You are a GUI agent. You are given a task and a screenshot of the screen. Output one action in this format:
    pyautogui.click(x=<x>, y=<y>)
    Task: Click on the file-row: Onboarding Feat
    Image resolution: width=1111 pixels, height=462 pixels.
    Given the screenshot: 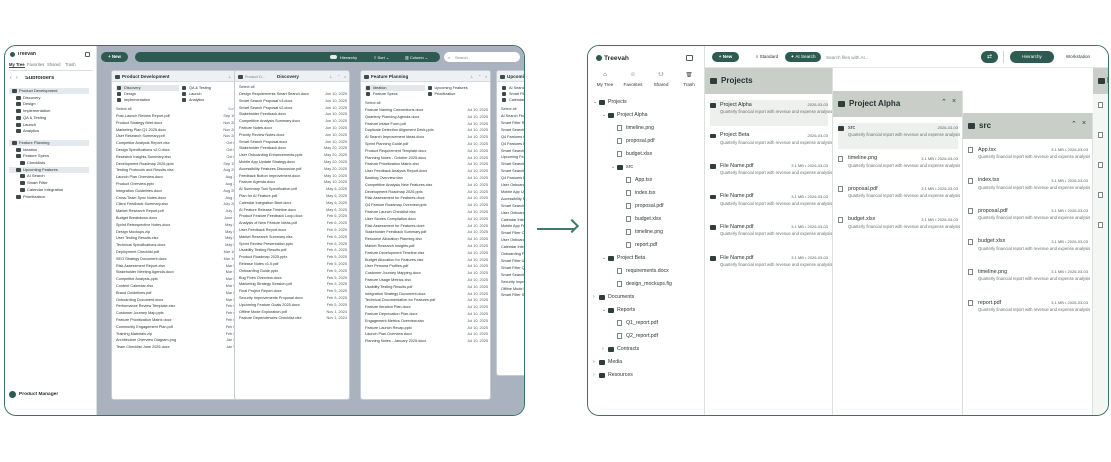 What is the action you would take?
    pyautogui.click(x=512, y=255)
    